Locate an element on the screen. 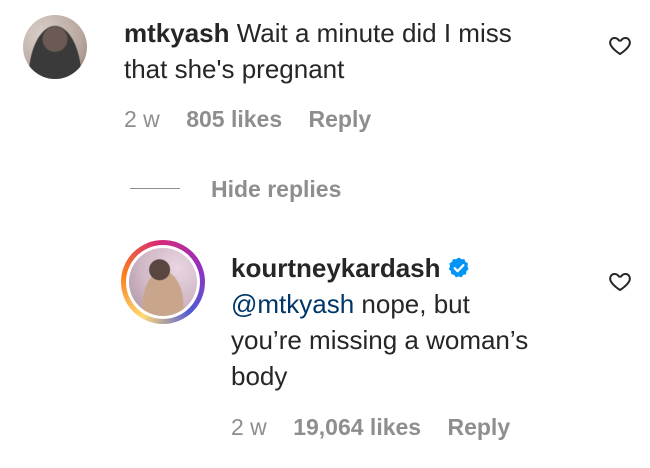  reply-header: kourtneykardash is located at coordinates (351, 268).